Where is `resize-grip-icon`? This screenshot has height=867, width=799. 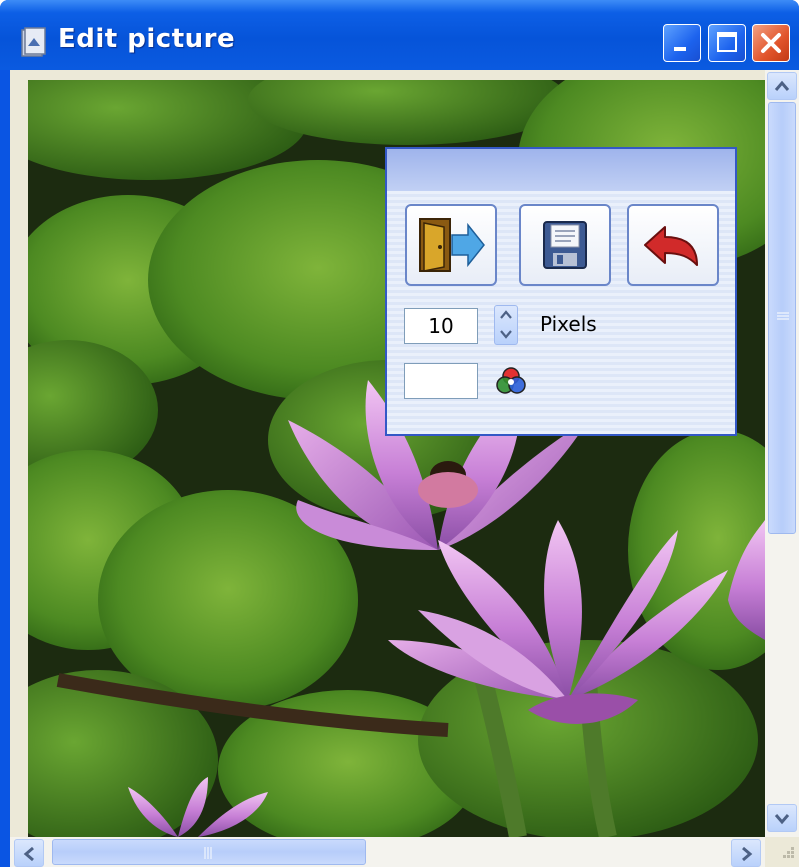
resize-grip-icon is located at coordinates (788, 852).